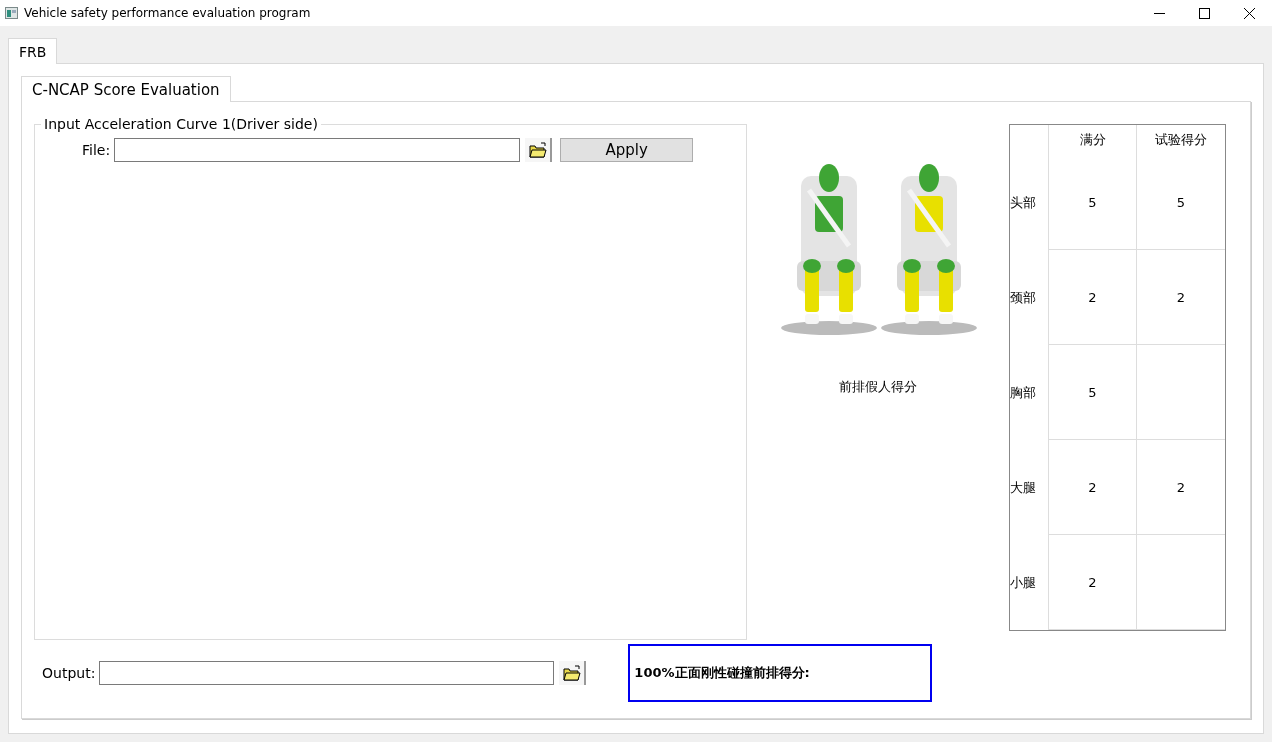  Describe the element at coordinates (181, 124) in the screenshot. I see `group-title: Input Acceleration Curve 1(Driver side)` at that location.